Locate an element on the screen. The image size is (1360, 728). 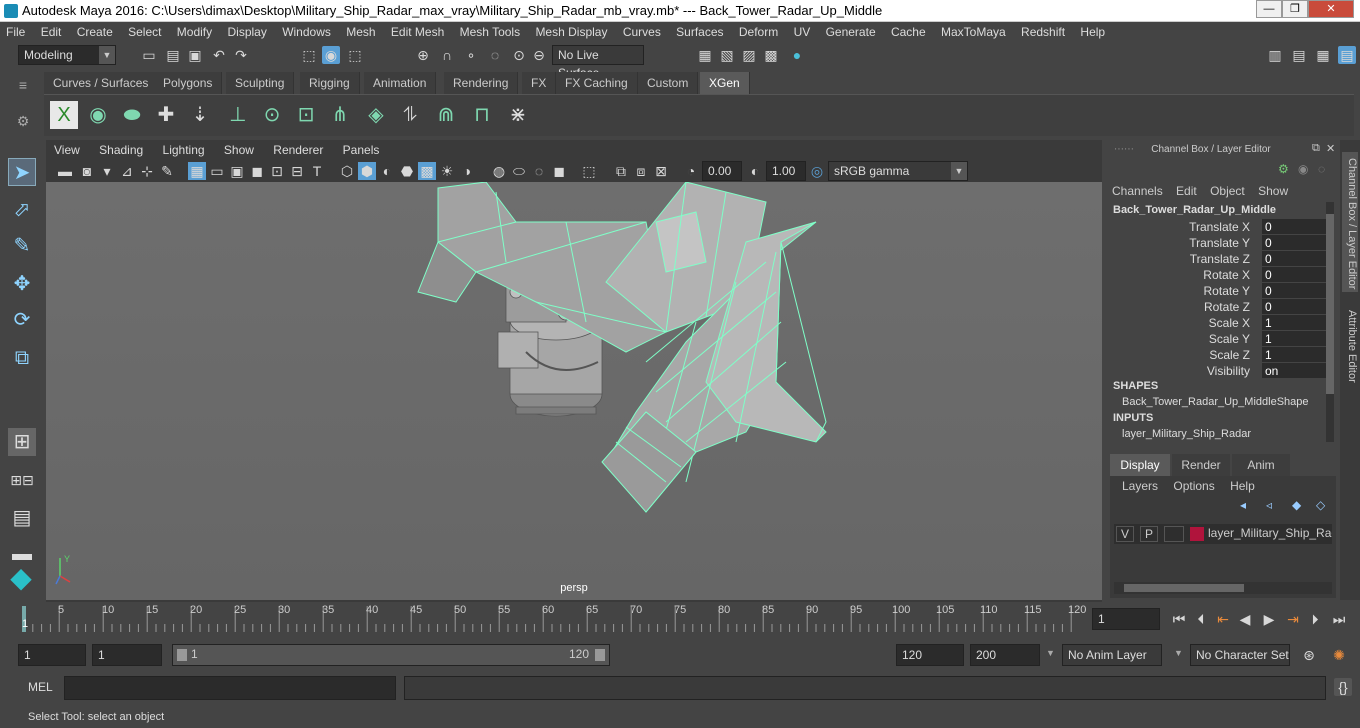
channel-rotate-x: Rotate X0 is located at coordinates (1218, 275).